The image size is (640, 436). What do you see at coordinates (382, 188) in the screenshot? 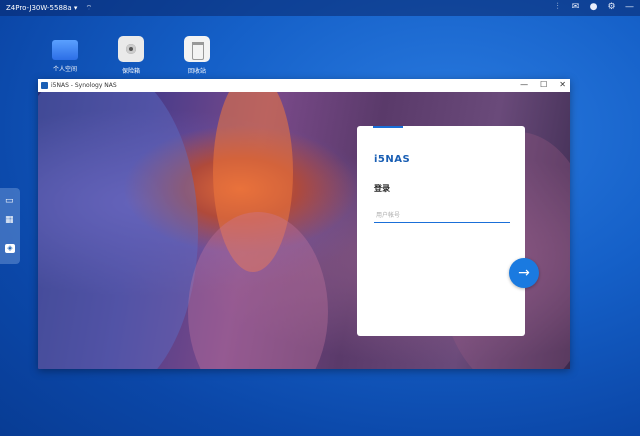
I see `login-heading: 登录` at bounding box center [382, 188].